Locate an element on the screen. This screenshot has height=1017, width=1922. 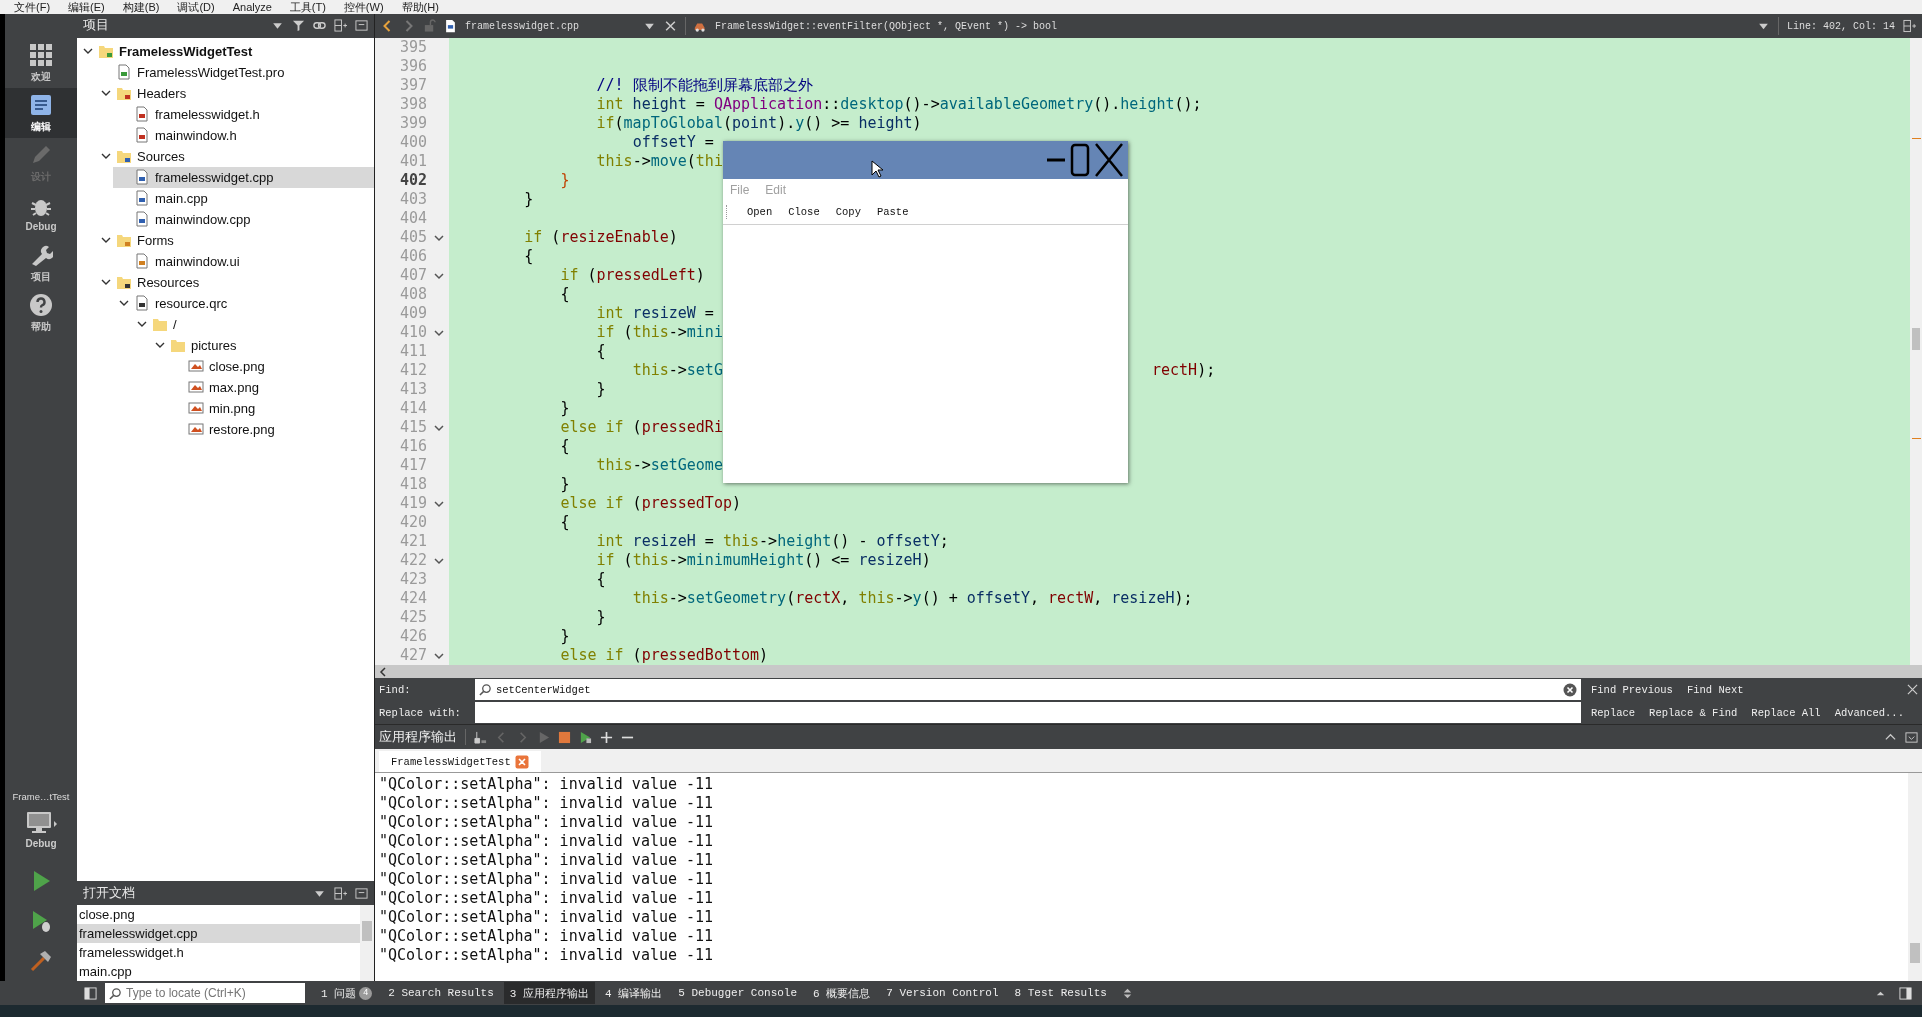
maximize-icon is located at coordinates (1080, 160).